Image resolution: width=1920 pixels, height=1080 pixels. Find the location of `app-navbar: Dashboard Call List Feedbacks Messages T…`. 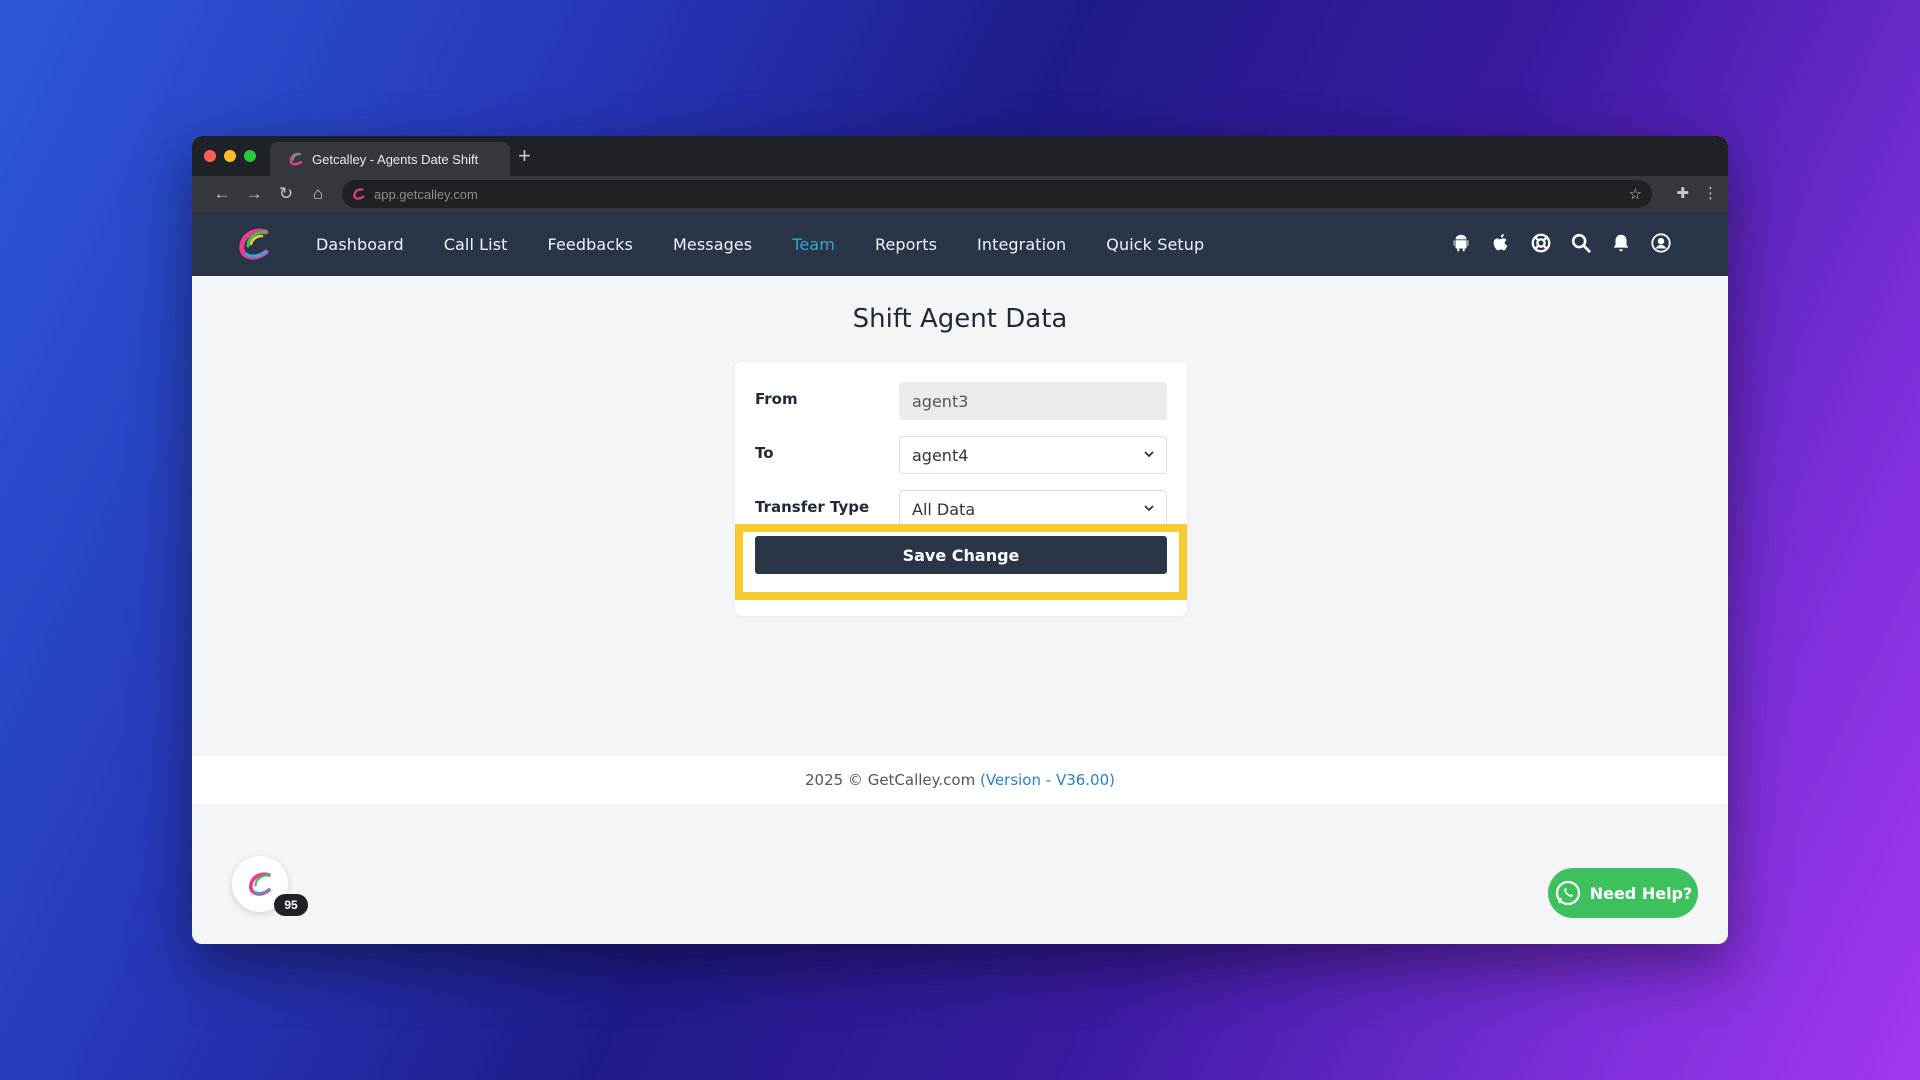

app-navbar: Dashboard Call List Feedbacks Messages T… is located at coordinates (960, 244).